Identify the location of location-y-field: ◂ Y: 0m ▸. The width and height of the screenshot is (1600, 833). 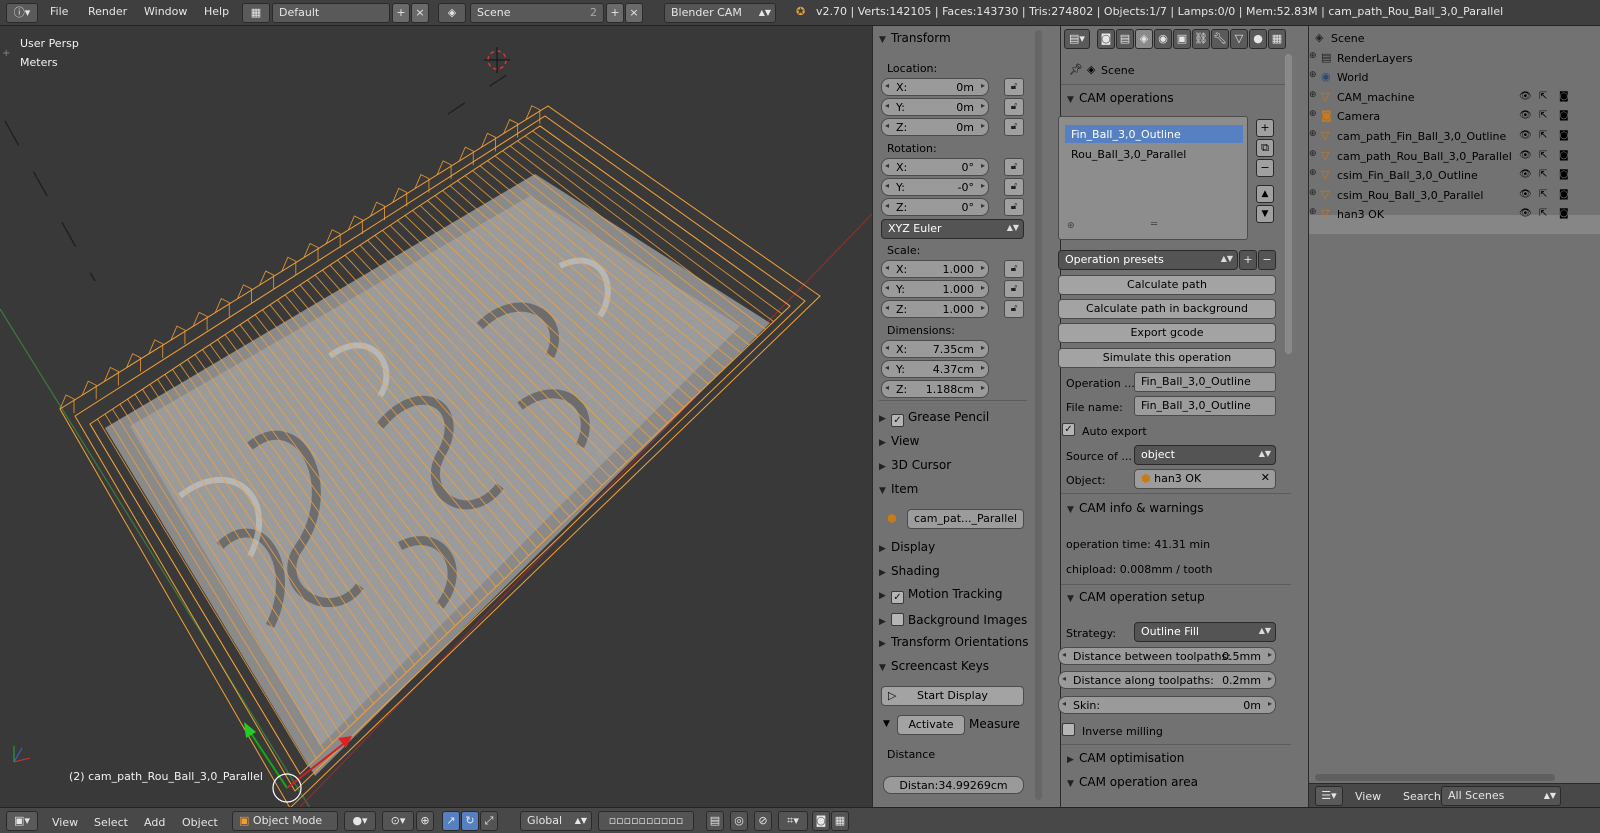
(935, 107).